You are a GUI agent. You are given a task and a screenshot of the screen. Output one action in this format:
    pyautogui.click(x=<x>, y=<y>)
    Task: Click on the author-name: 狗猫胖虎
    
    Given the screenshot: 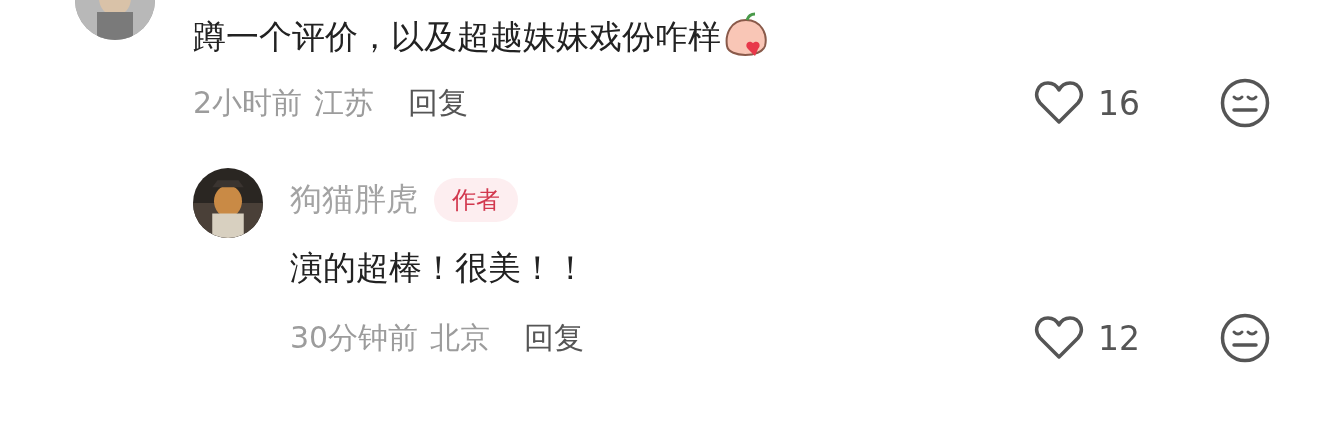 What is the action you would take?
    pyautogui.click(x=354, y=199)
    